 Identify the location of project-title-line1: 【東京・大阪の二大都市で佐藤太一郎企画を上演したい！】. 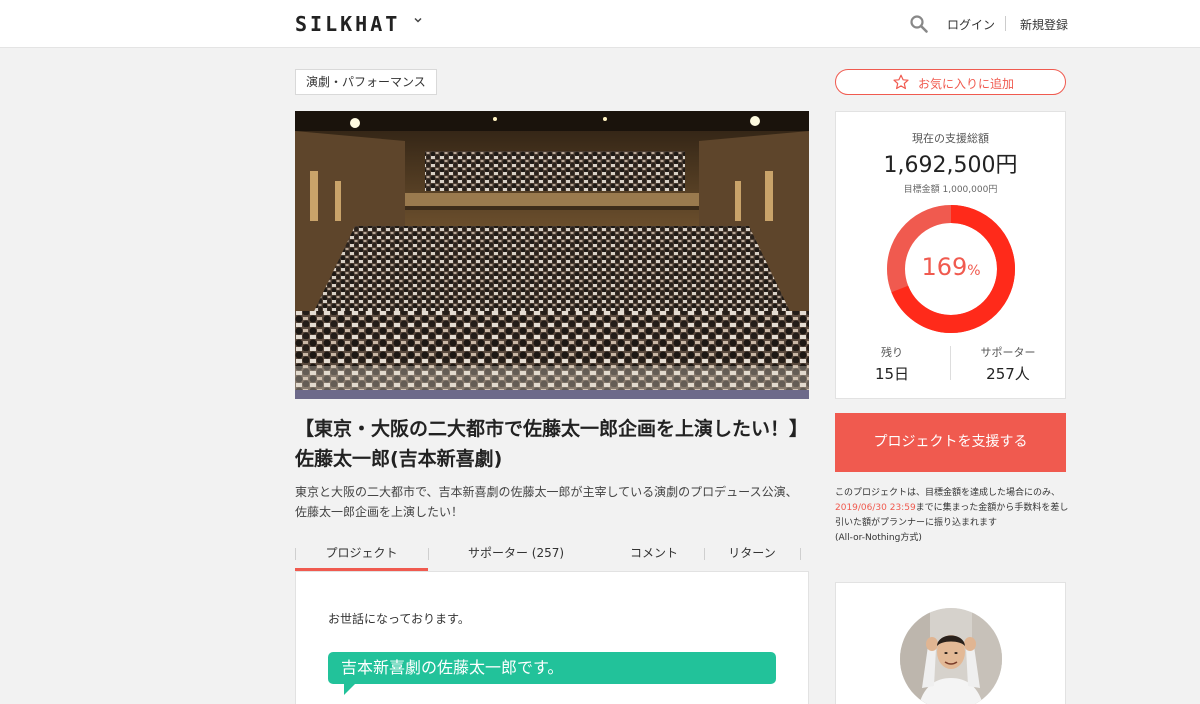
(552, 429).